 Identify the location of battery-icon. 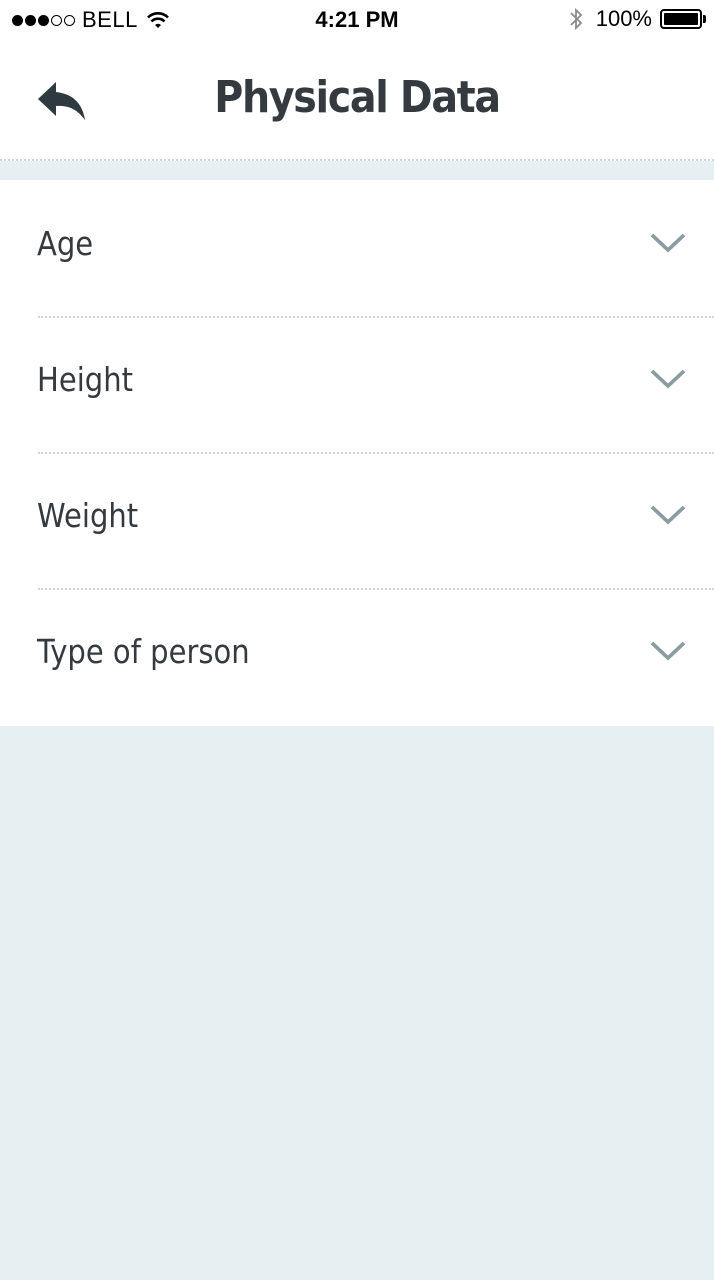
(683, 19).